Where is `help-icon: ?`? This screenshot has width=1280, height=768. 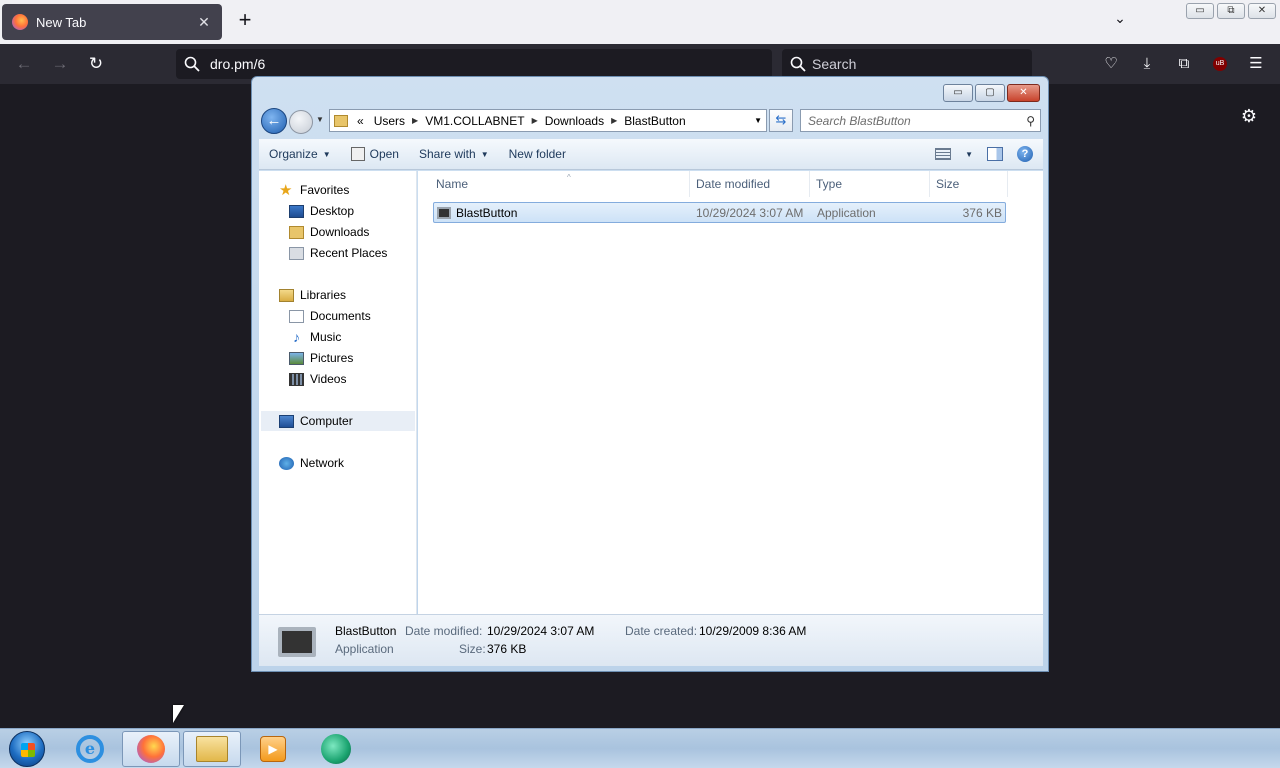 help-icon: ? is located at coordinates (1025, 154).